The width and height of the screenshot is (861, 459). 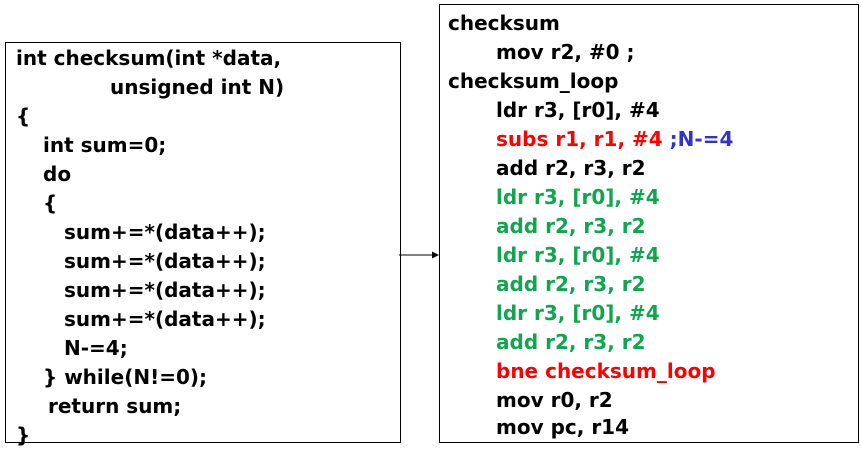 What do you see at coordinates (165, 232) in the screenshot?
I see `c-line-sum-1: sum+=*(data++);` at bounding box center [165, 232].